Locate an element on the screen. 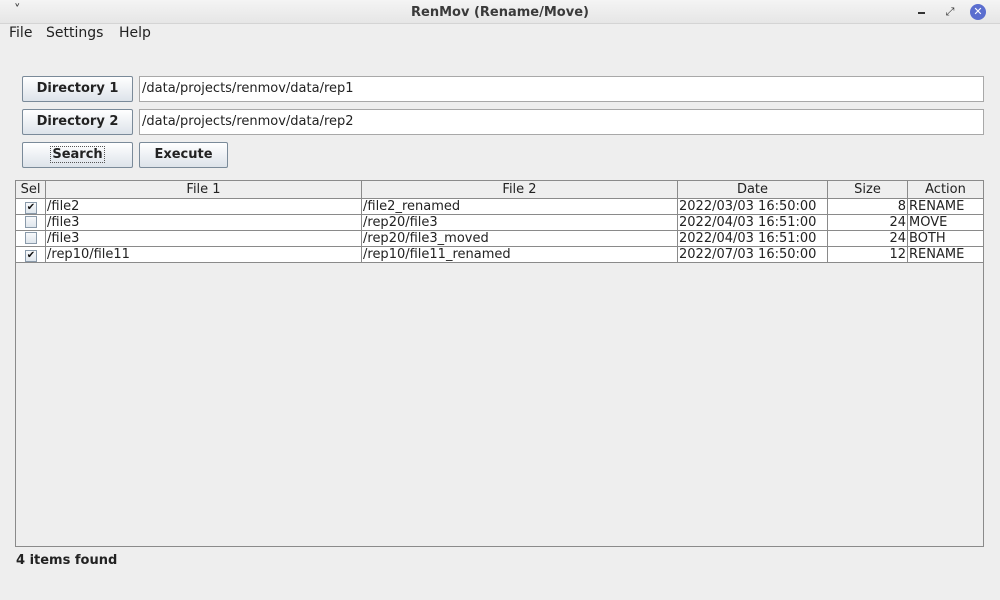 Image resolution: width=1000 pixels, height=600 pixels. table-header: Sel File 1 File 2 Date Size Action is located at coordinates (499, 190).